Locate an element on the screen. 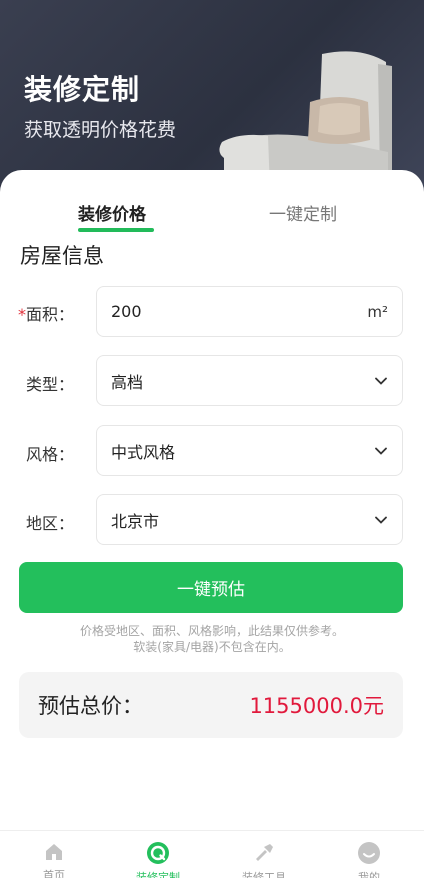 This screenshot has height=878, width=424. tab-one-click-custom: 一键定制 is located at coordinates (303, 212).